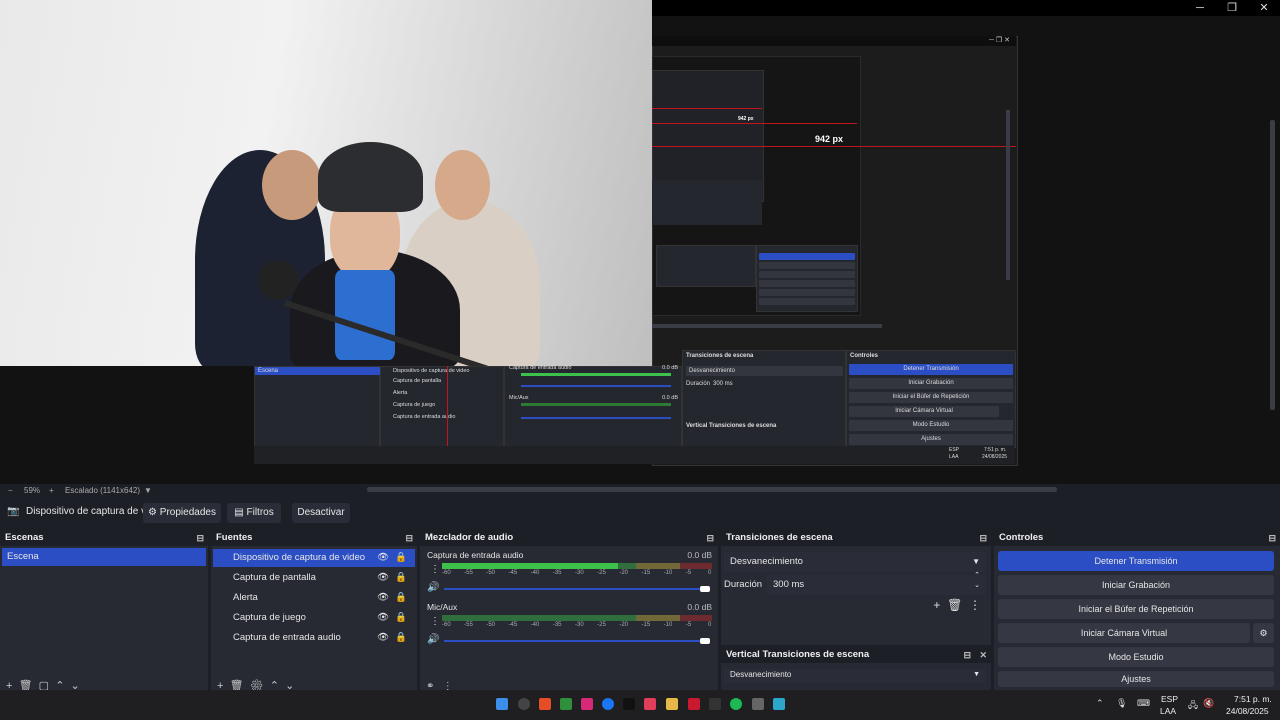  Describe the element at coordinates (1100, 703) in the screenshot. I see `chevron-up-icon: ⌃` at that location.